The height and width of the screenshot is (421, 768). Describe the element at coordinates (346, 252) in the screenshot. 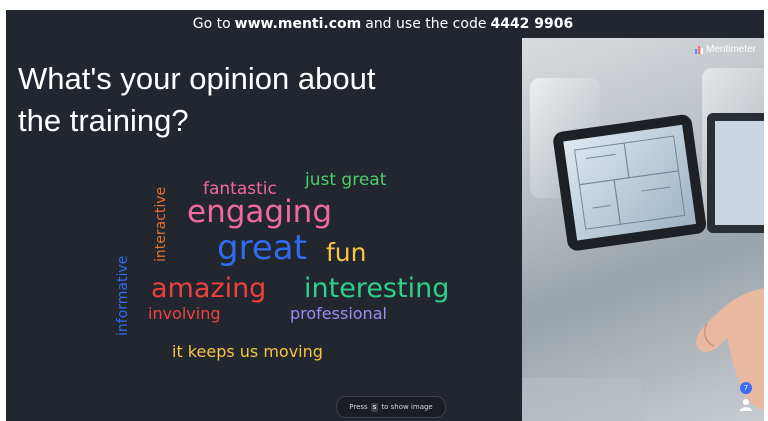

I see `word-fun: fun` at that location.